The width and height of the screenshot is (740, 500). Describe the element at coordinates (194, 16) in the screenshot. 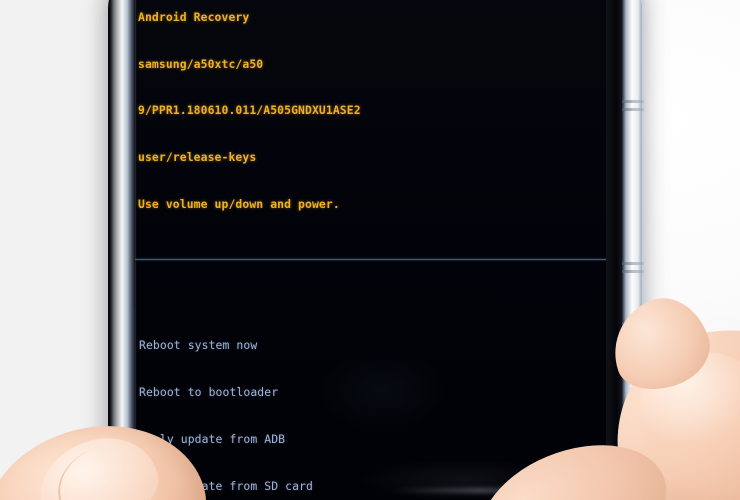

I see `recovery-title: Android Recovery` at that location.